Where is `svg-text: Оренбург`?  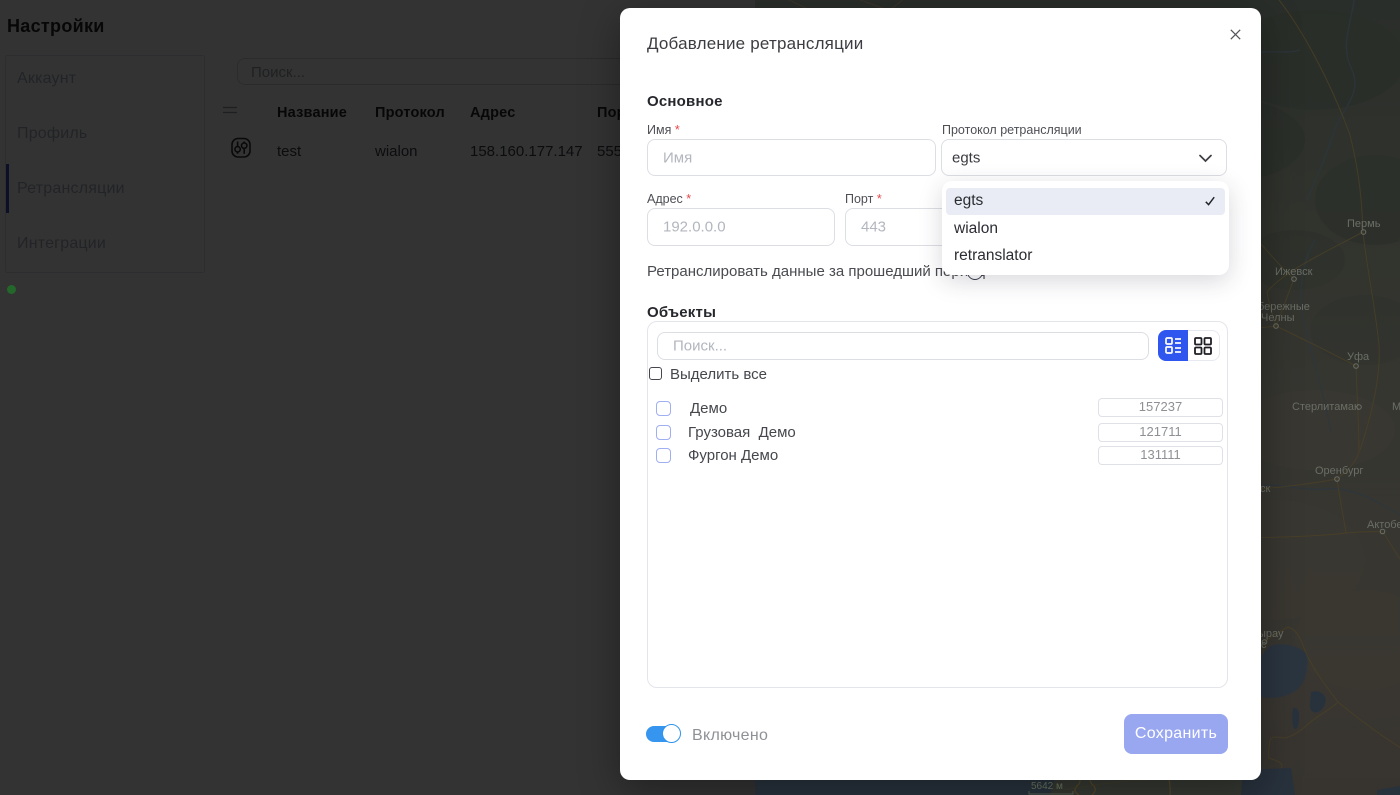
svg-text: Оренбург is located at coordinates (1339, 471).